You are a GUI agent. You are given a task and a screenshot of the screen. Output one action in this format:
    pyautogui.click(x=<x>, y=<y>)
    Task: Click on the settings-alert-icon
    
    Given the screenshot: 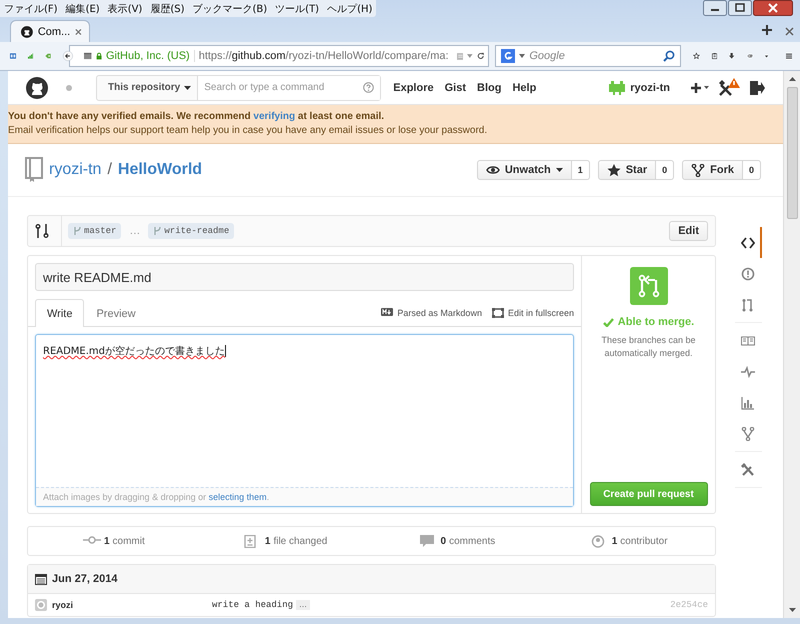 What is the action you would take?
    pyautogui.click(x=729, y=88)
    